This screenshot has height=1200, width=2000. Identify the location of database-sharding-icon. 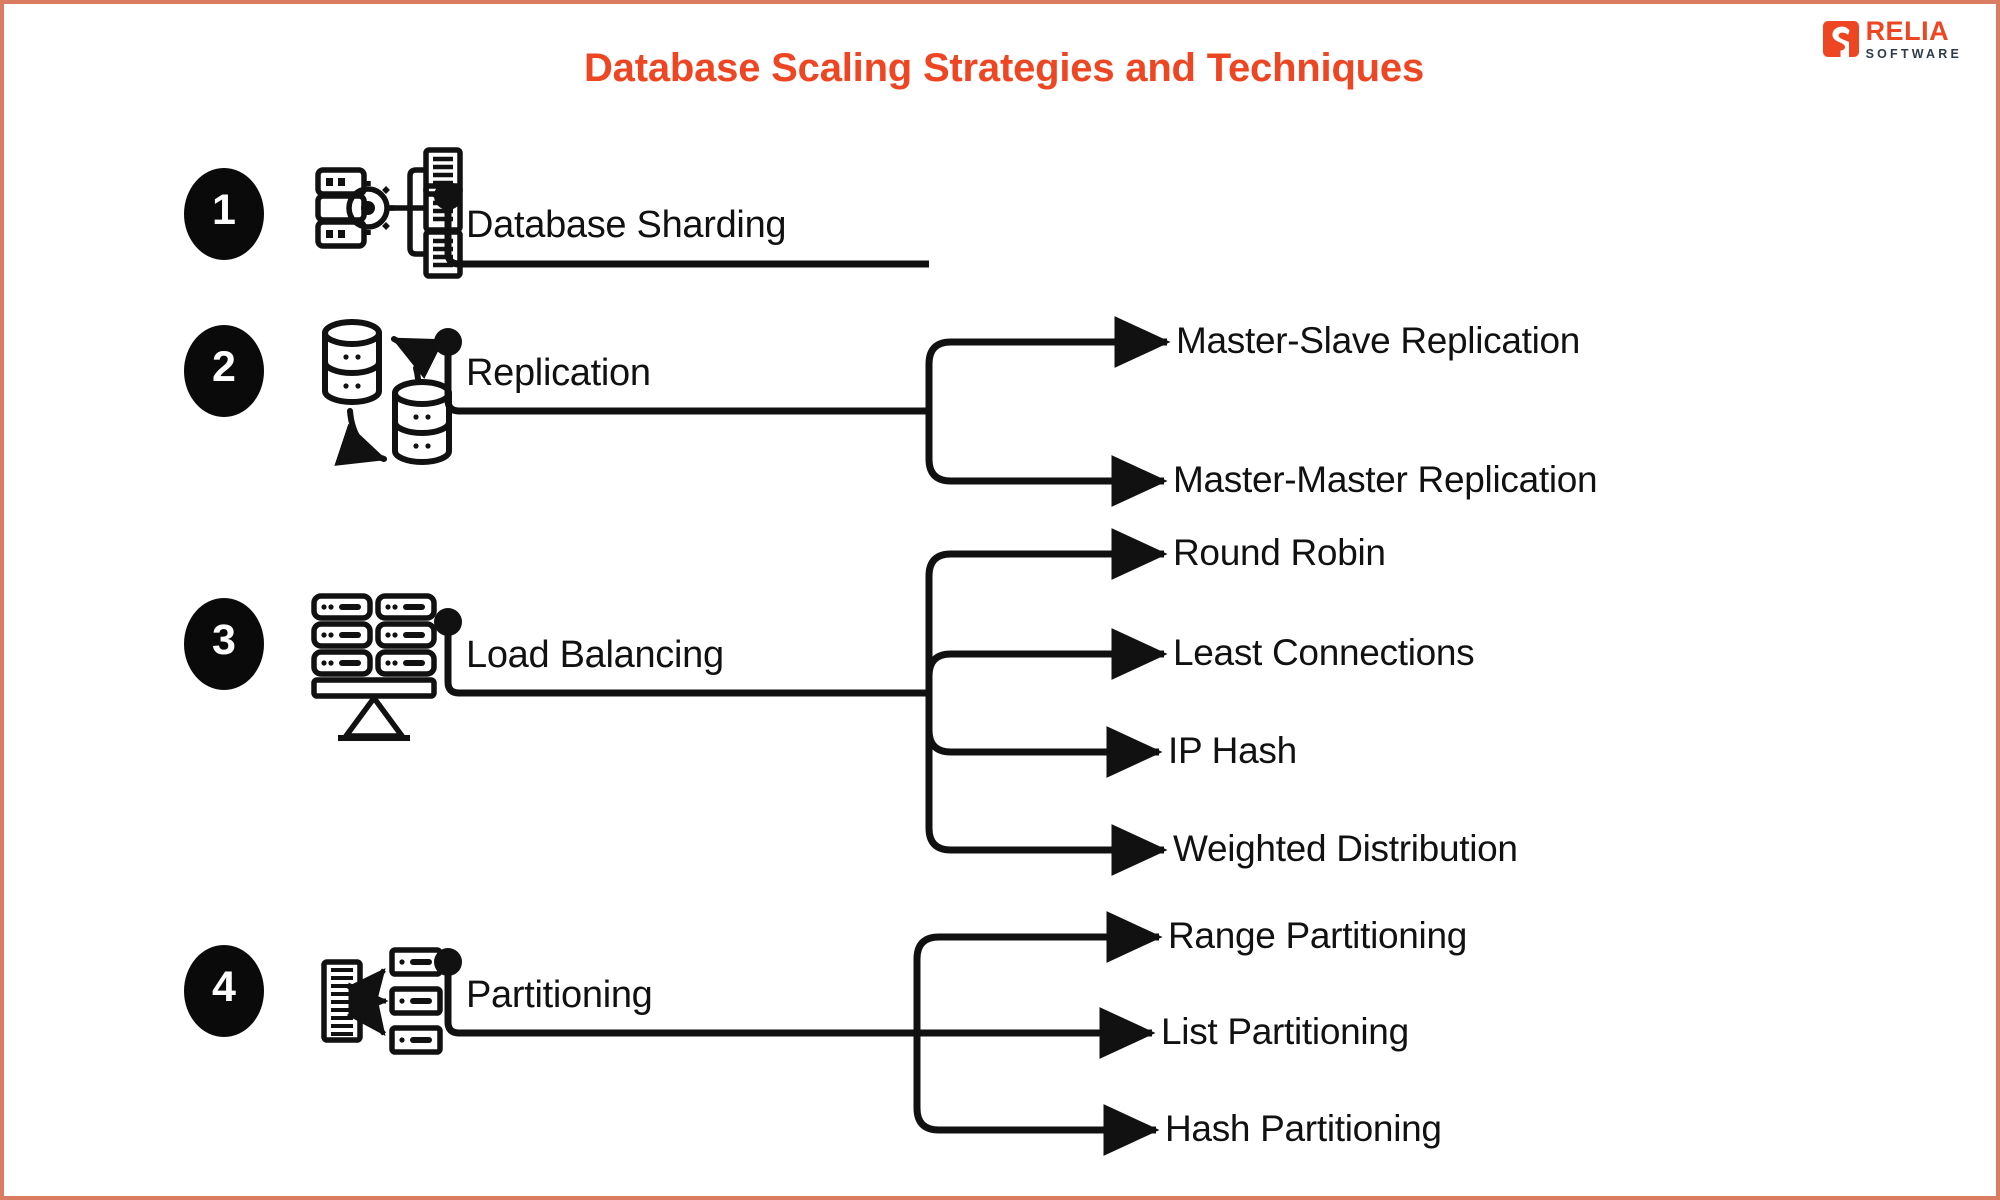
(389, 213).